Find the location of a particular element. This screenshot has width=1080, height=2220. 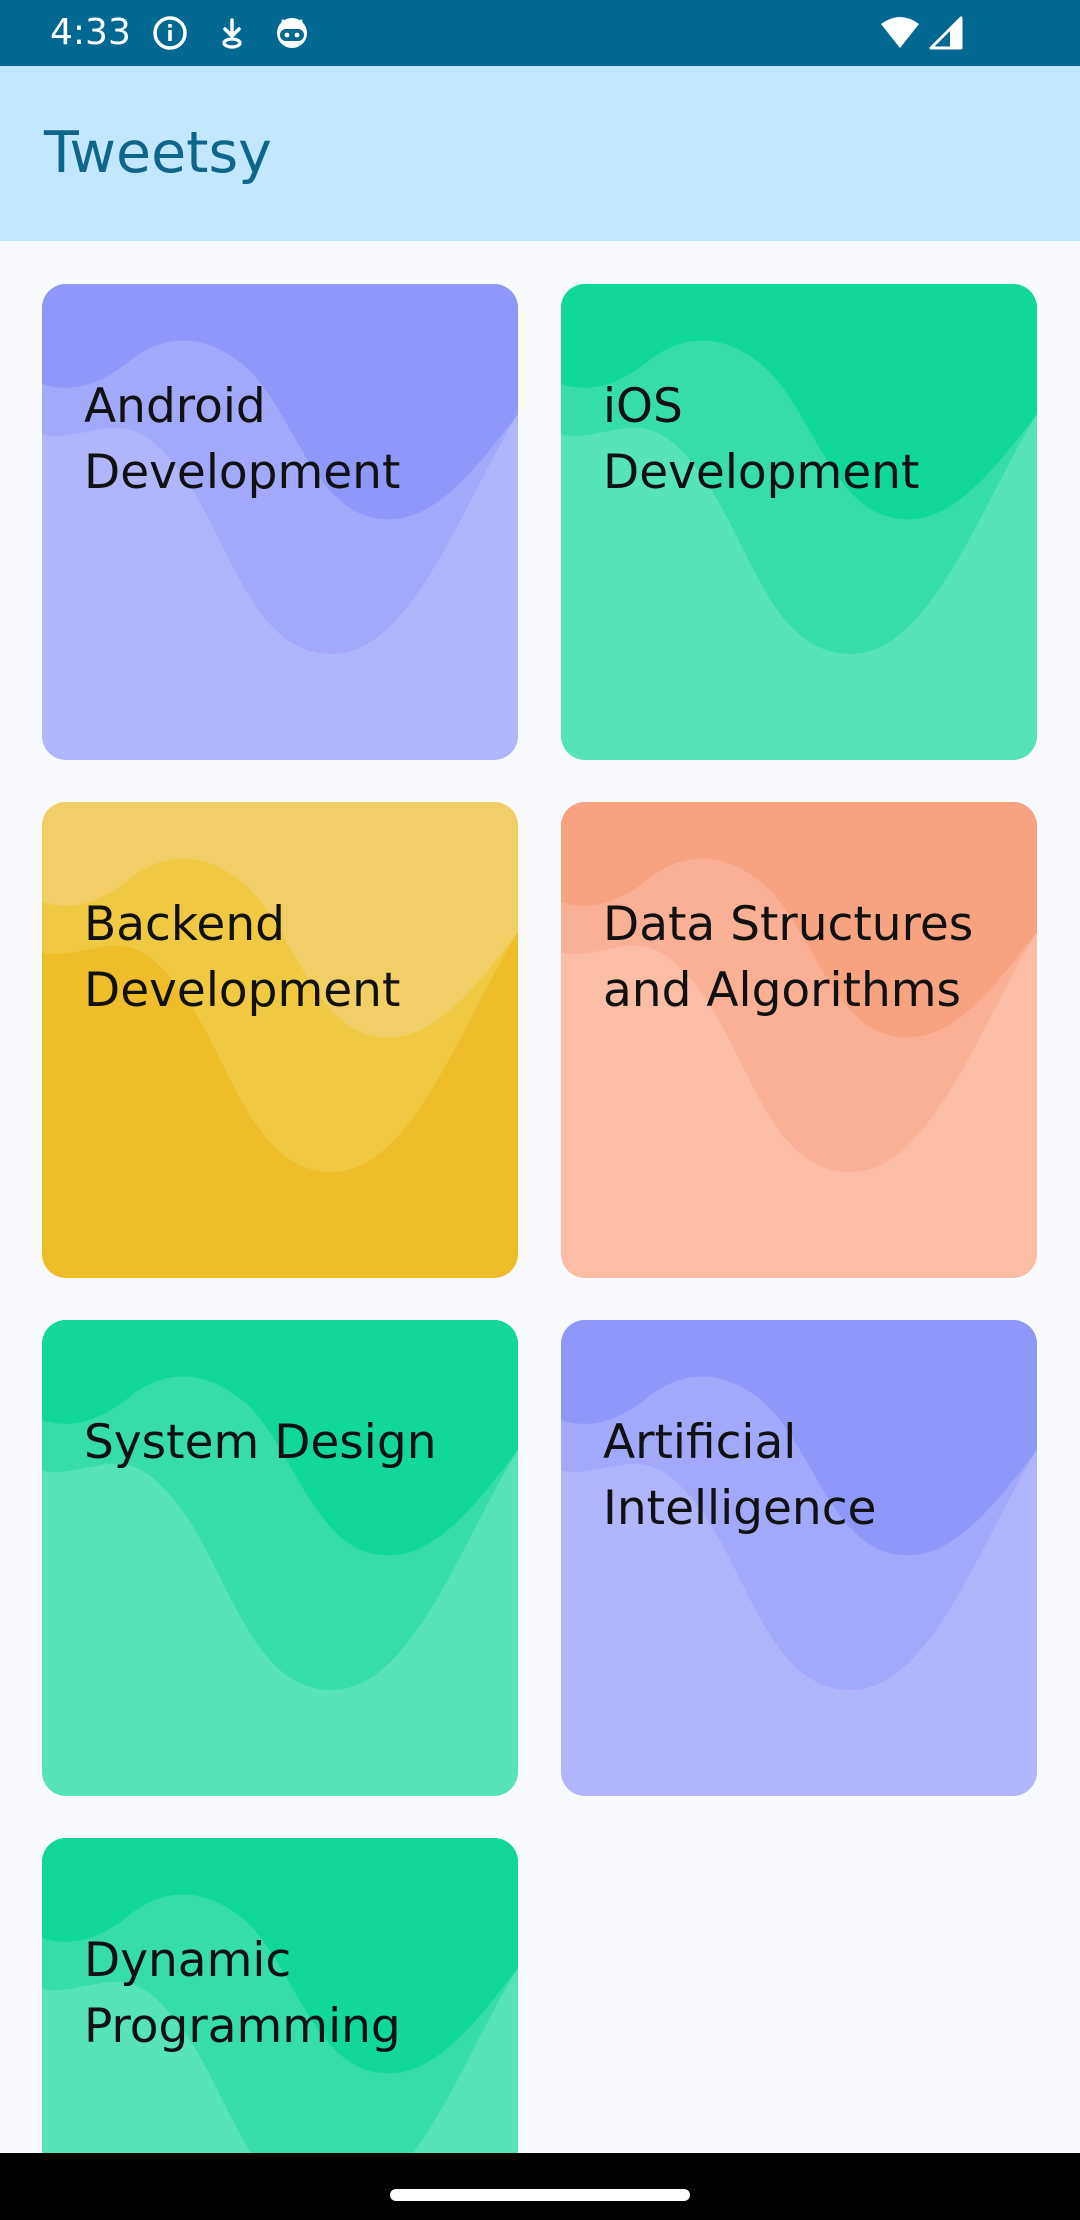

system-navigation-bar is located at coordinates (540, 2186).